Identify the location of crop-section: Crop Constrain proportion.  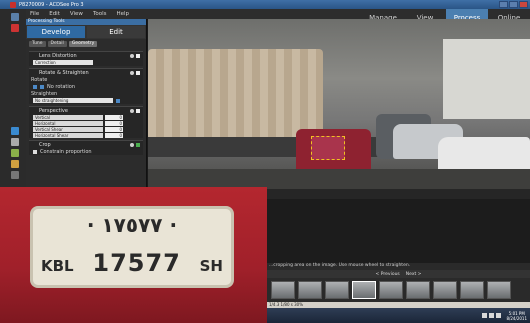
(86, 147).